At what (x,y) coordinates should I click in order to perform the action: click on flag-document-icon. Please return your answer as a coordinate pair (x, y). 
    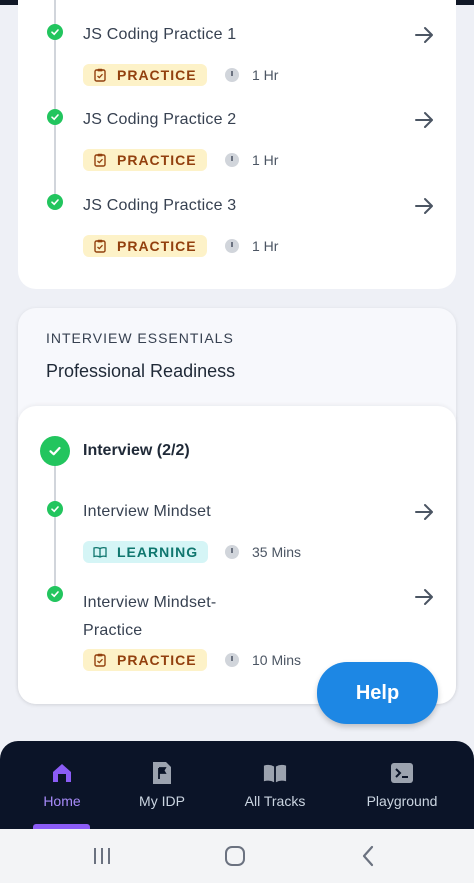
    Looking at the image, I should click on (162, 773).